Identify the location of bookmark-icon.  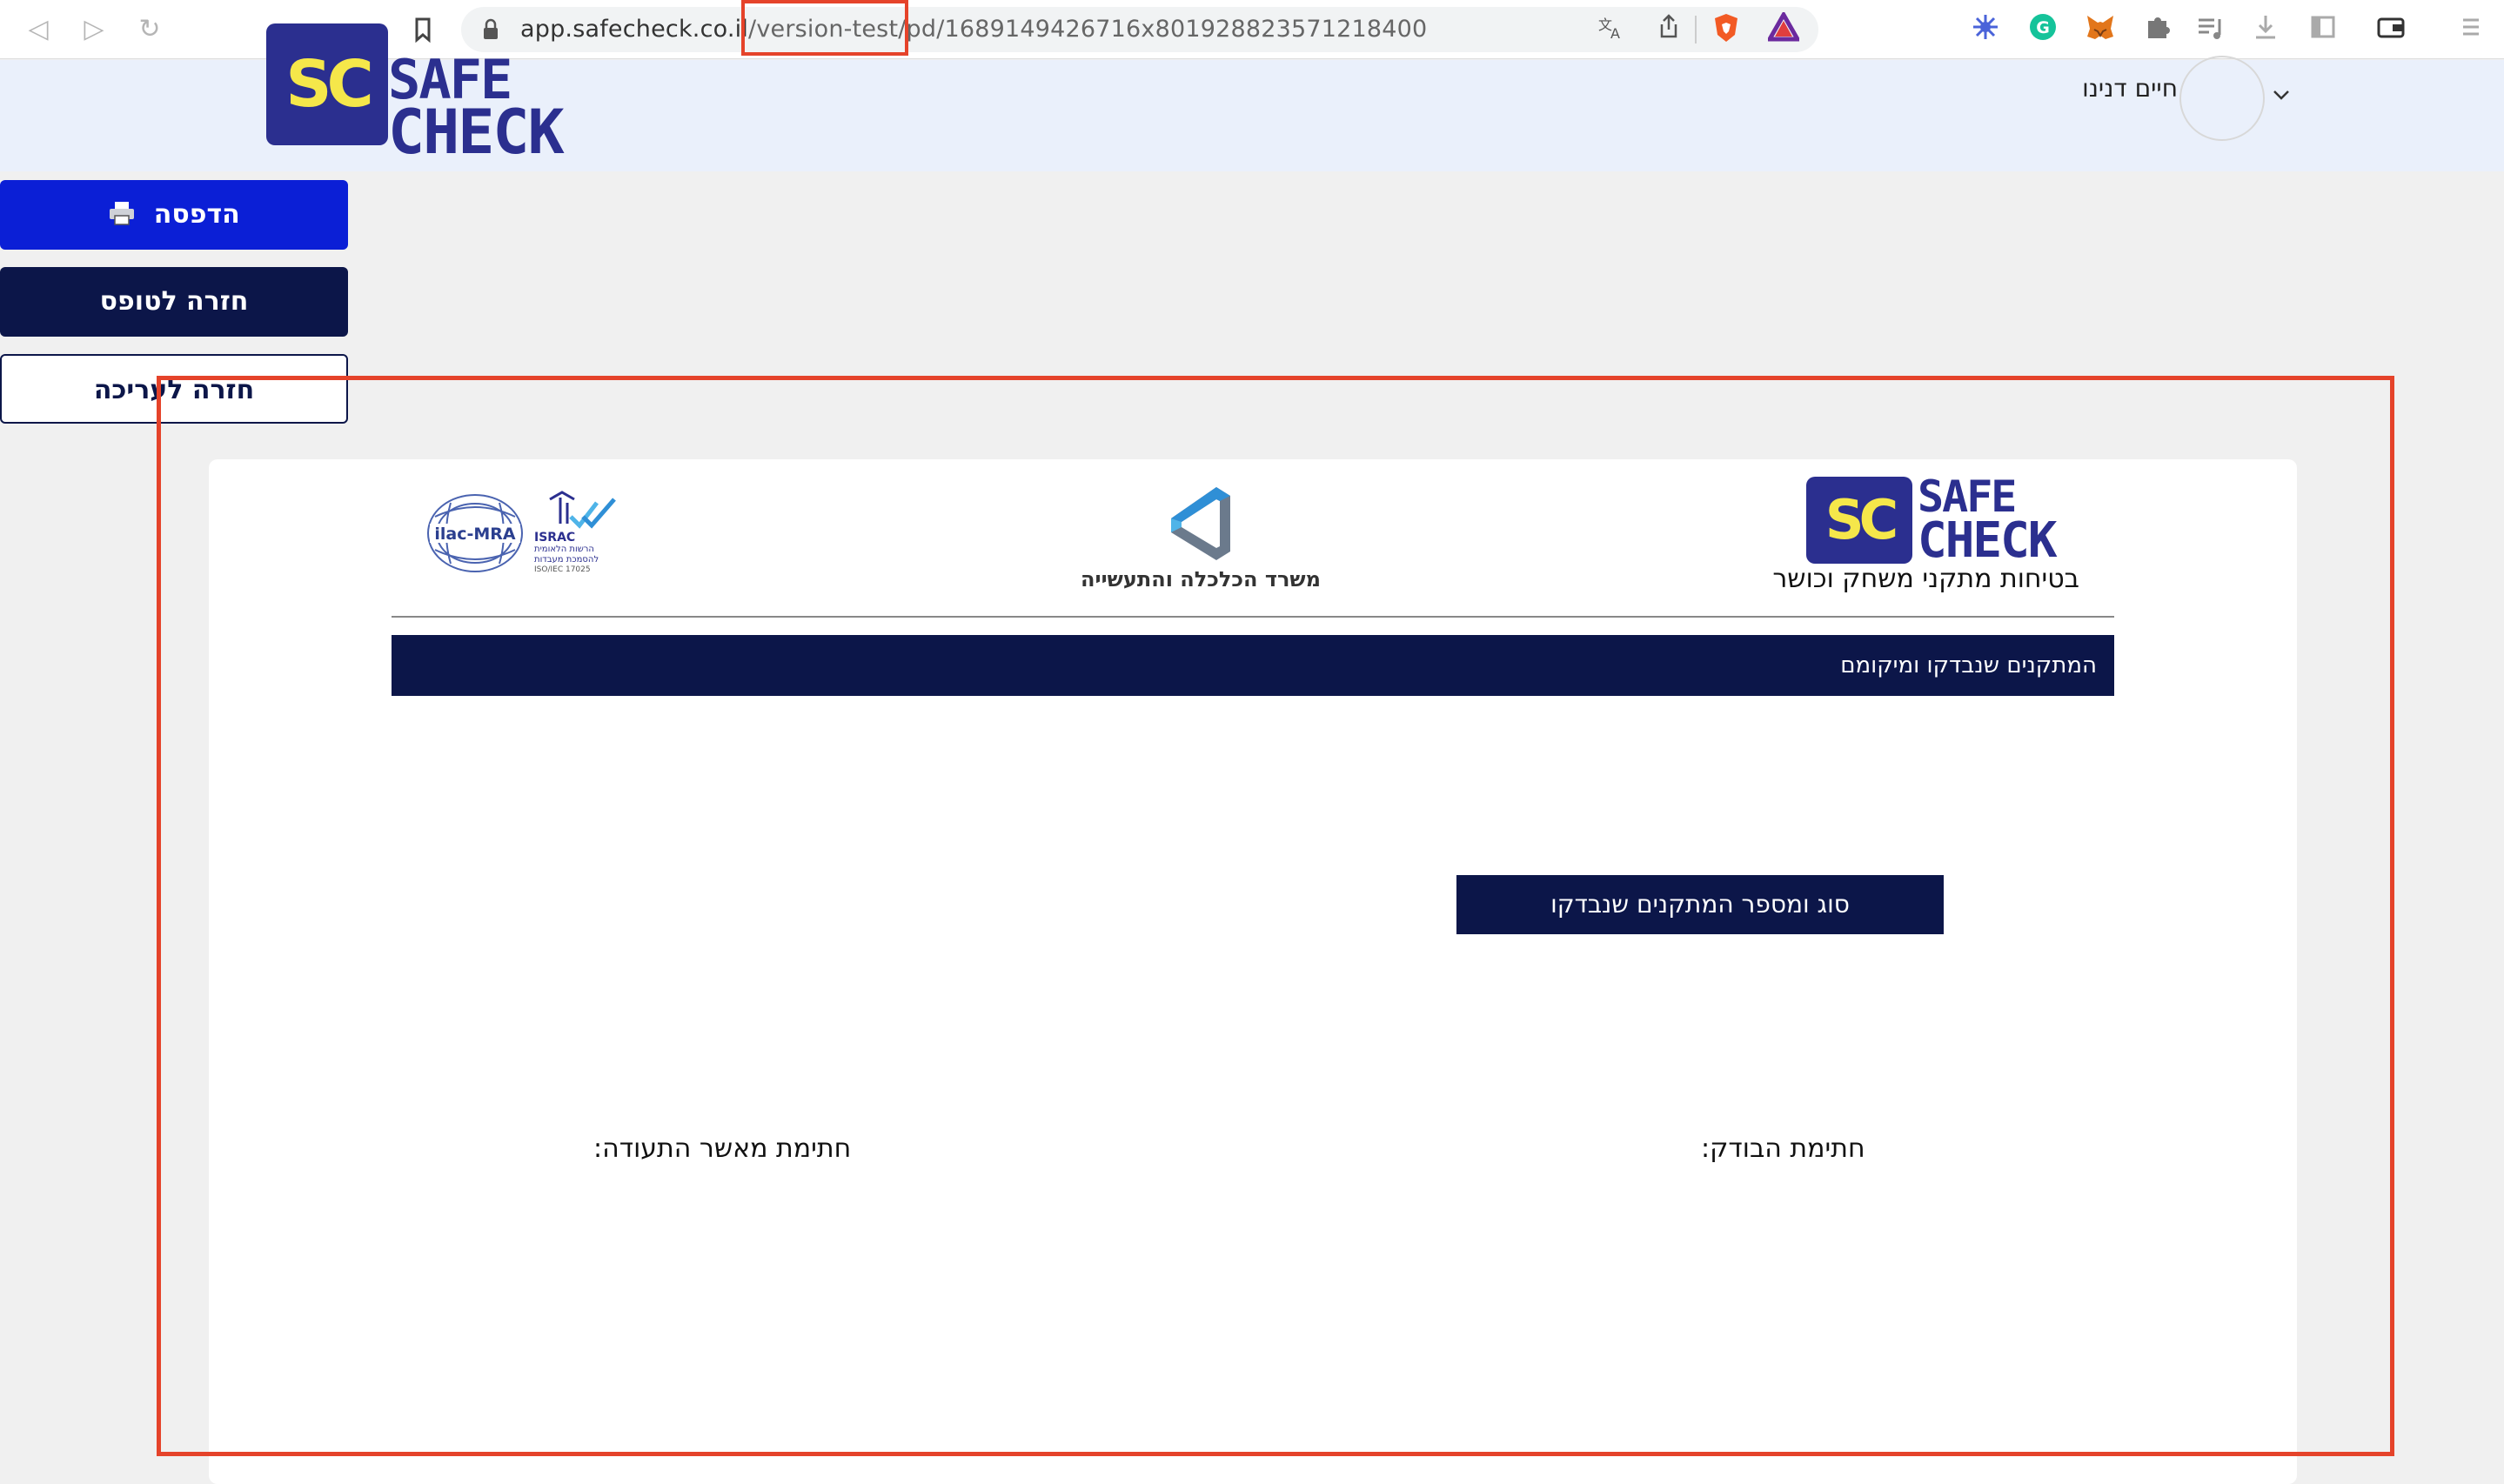
(422, 29).